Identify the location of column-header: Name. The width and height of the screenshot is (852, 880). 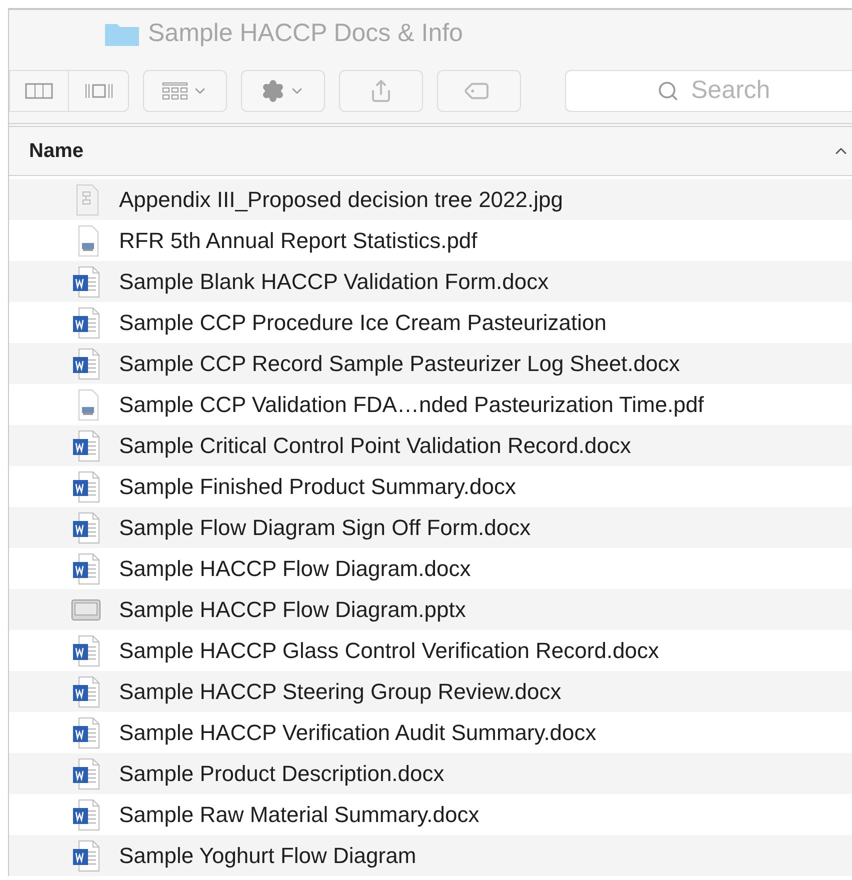
(430, 151).